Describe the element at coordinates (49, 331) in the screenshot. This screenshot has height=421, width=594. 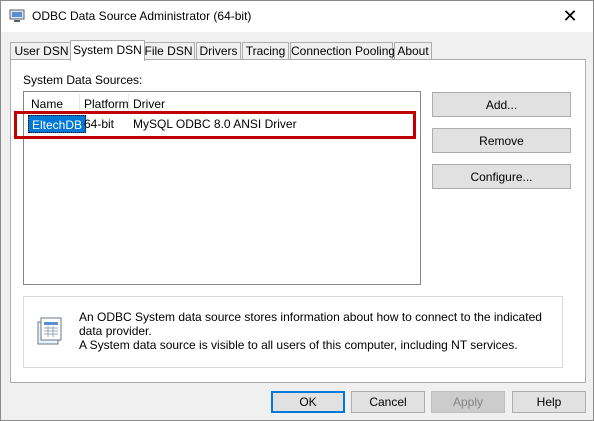
I see `data-source-info-icon` at that location.